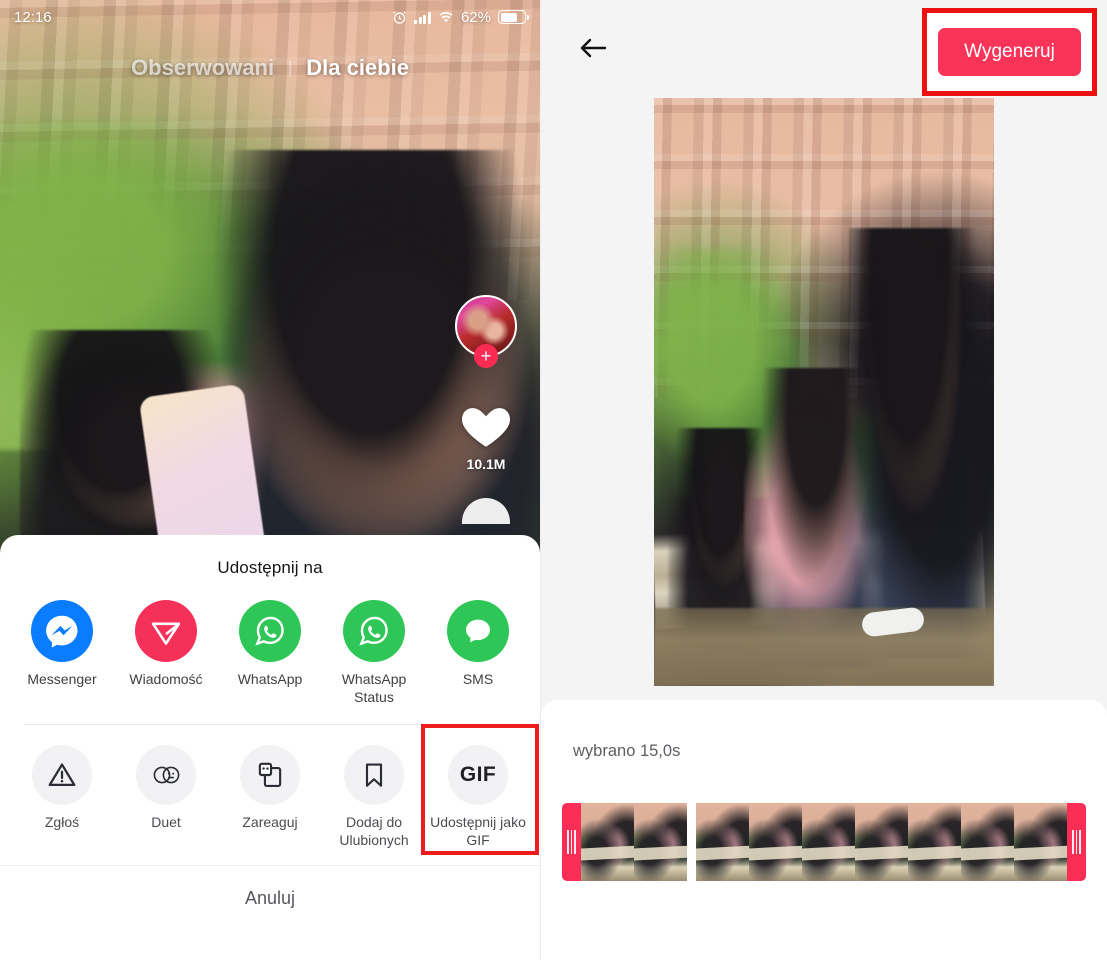 This screenshot has width=1107, height=960. What do you see at coordinates (270, 17) in the screenshot?
I see `status-bar: 12:16 62%` at bounding box center [270, 17].